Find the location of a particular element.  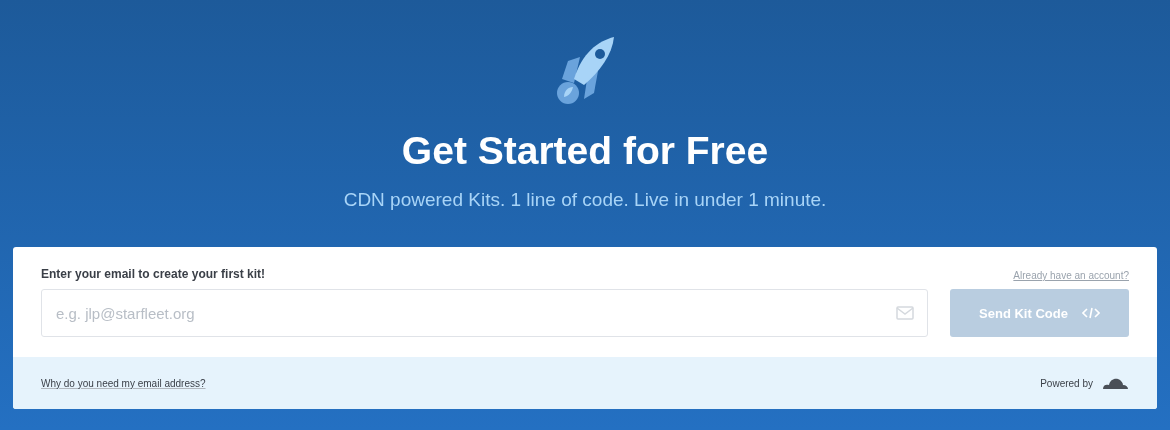

page-subtitle: CDN powered Kits. 1 line of code. Live in under 1 minute. is located at coordinates (585, 199).